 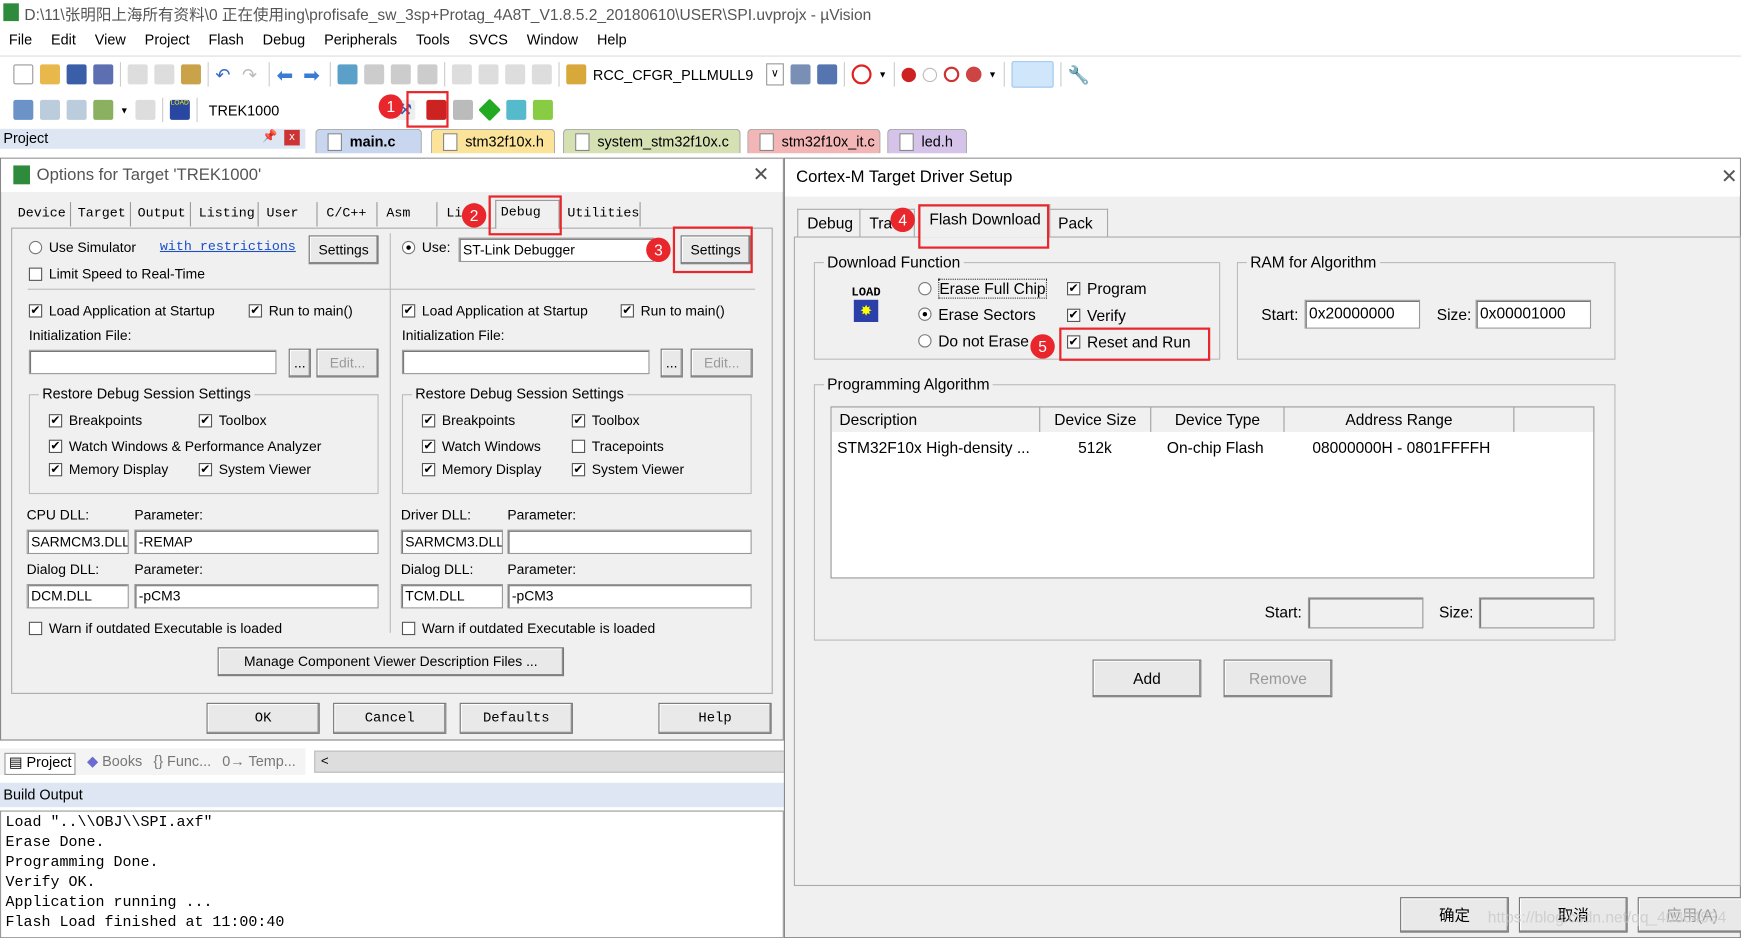 What do you see at coordinates (814, 141) in the screenshot?
I see `editor-tab-stm32f10x-it-c: stm32f10x_it.c` at bounding box center [814, 141].